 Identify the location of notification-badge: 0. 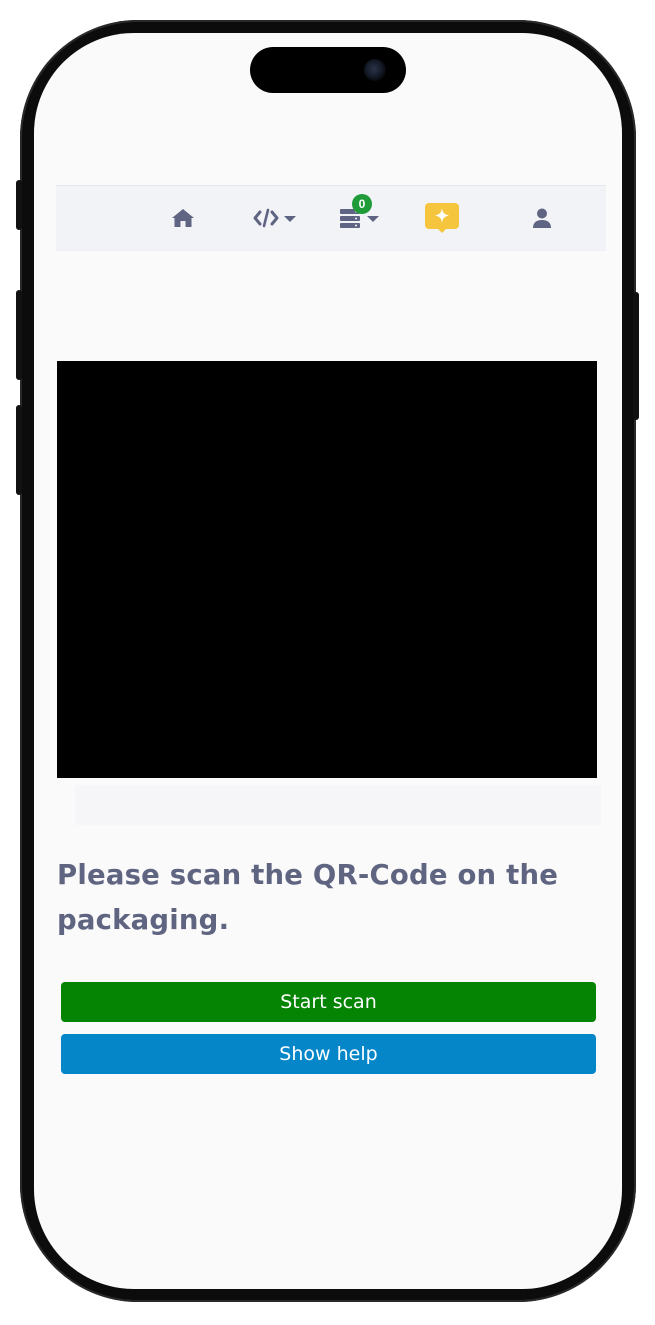
(362, 204).